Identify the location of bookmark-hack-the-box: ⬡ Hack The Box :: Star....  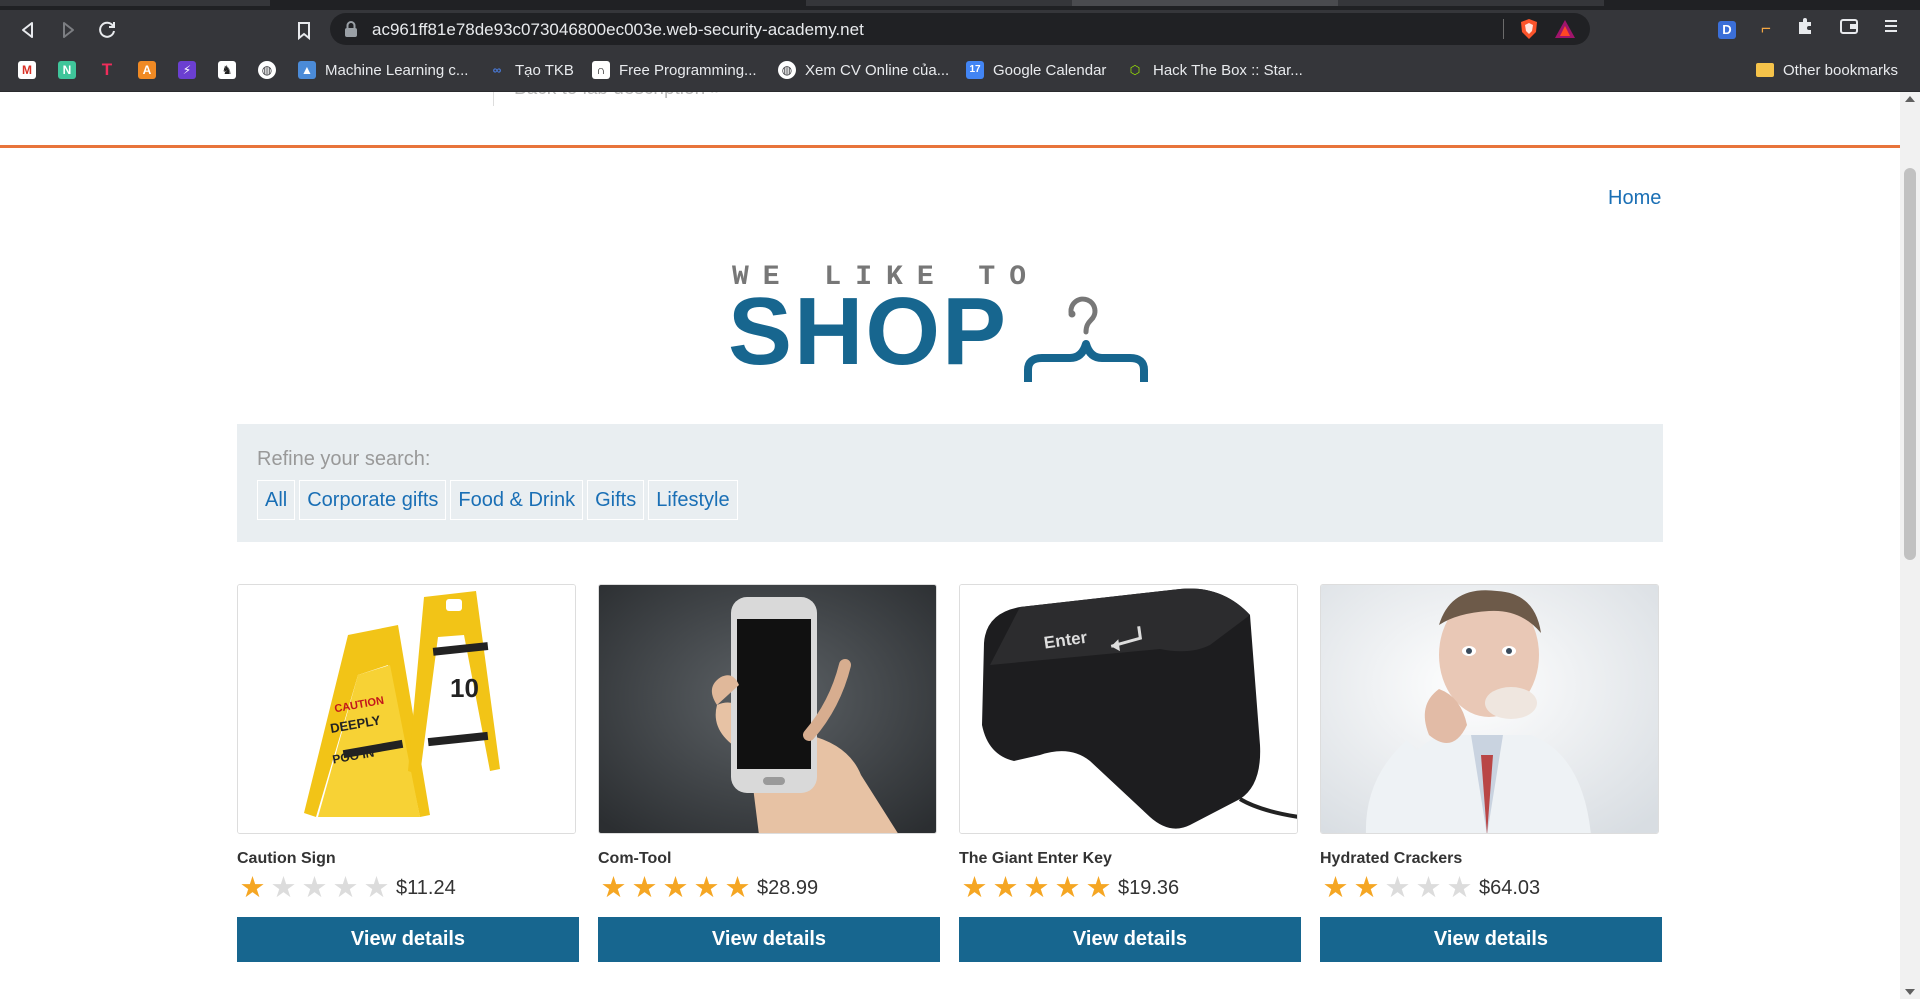
(1214, 70).